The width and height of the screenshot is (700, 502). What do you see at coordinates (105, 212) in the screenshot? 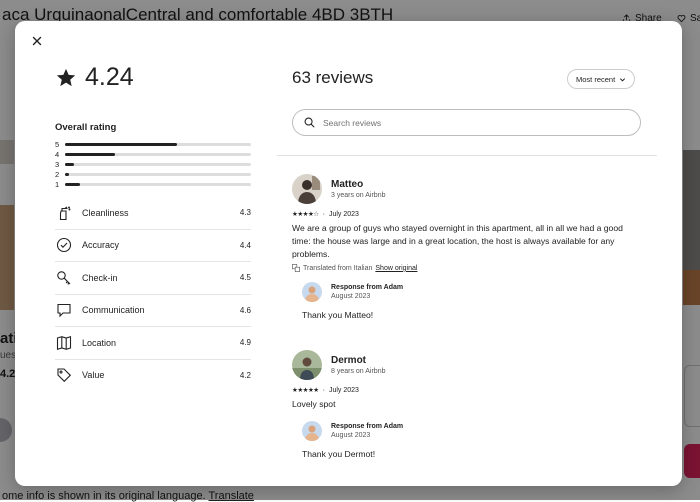
I see `category-label: Cleanliness` at bounding box center [105, 212].